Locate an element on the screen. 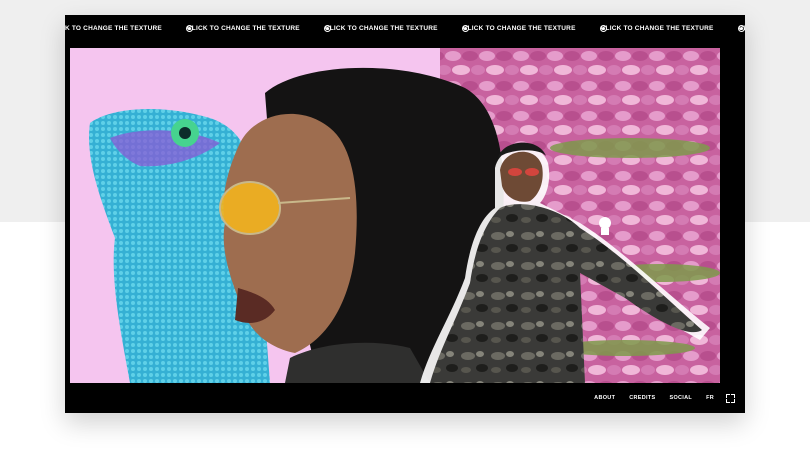 The image size is (810, 453). nav-about-link: ABOUT is located at coordinates (604, 398).